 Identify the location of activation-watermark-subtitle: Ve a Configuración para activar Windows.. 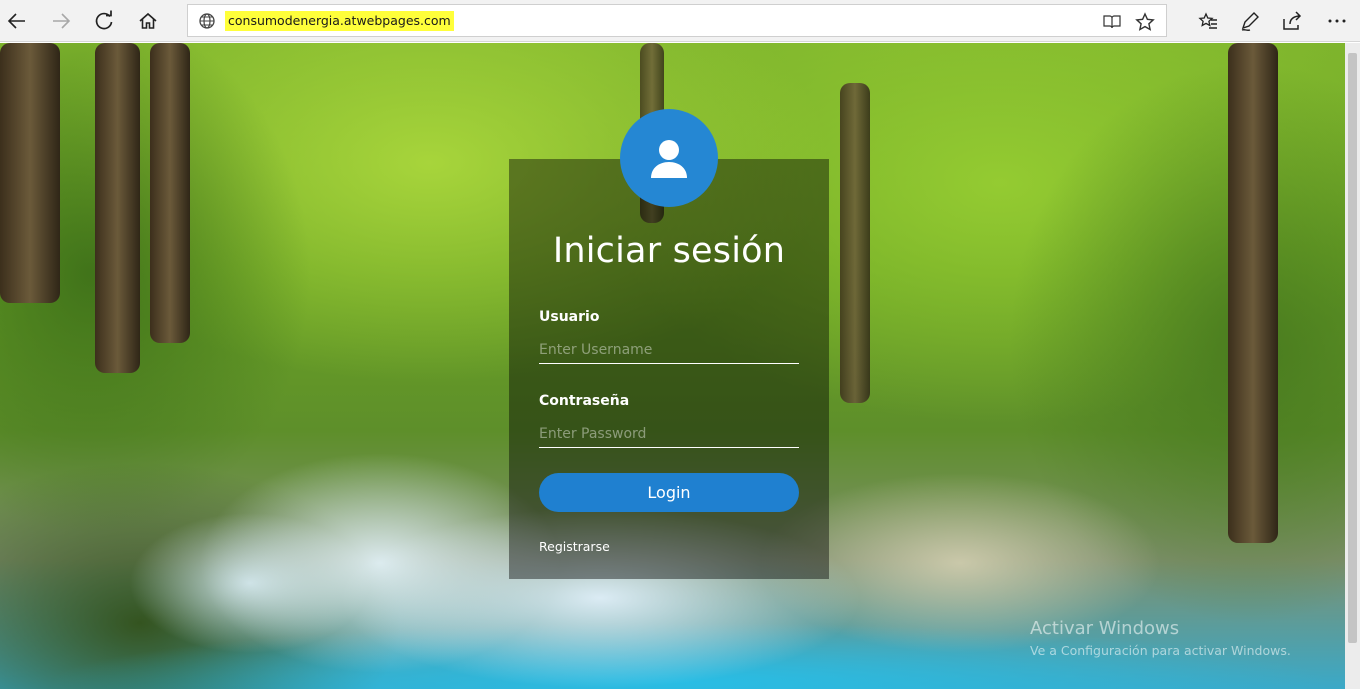
(1160, 650).